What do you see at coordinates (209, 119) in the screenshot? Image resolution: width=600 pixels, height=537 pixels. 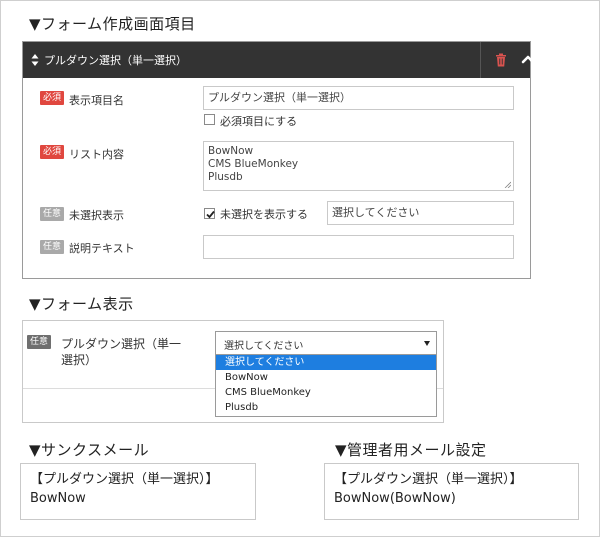 I see `required-checkbox` at bounding box center [209, 119].